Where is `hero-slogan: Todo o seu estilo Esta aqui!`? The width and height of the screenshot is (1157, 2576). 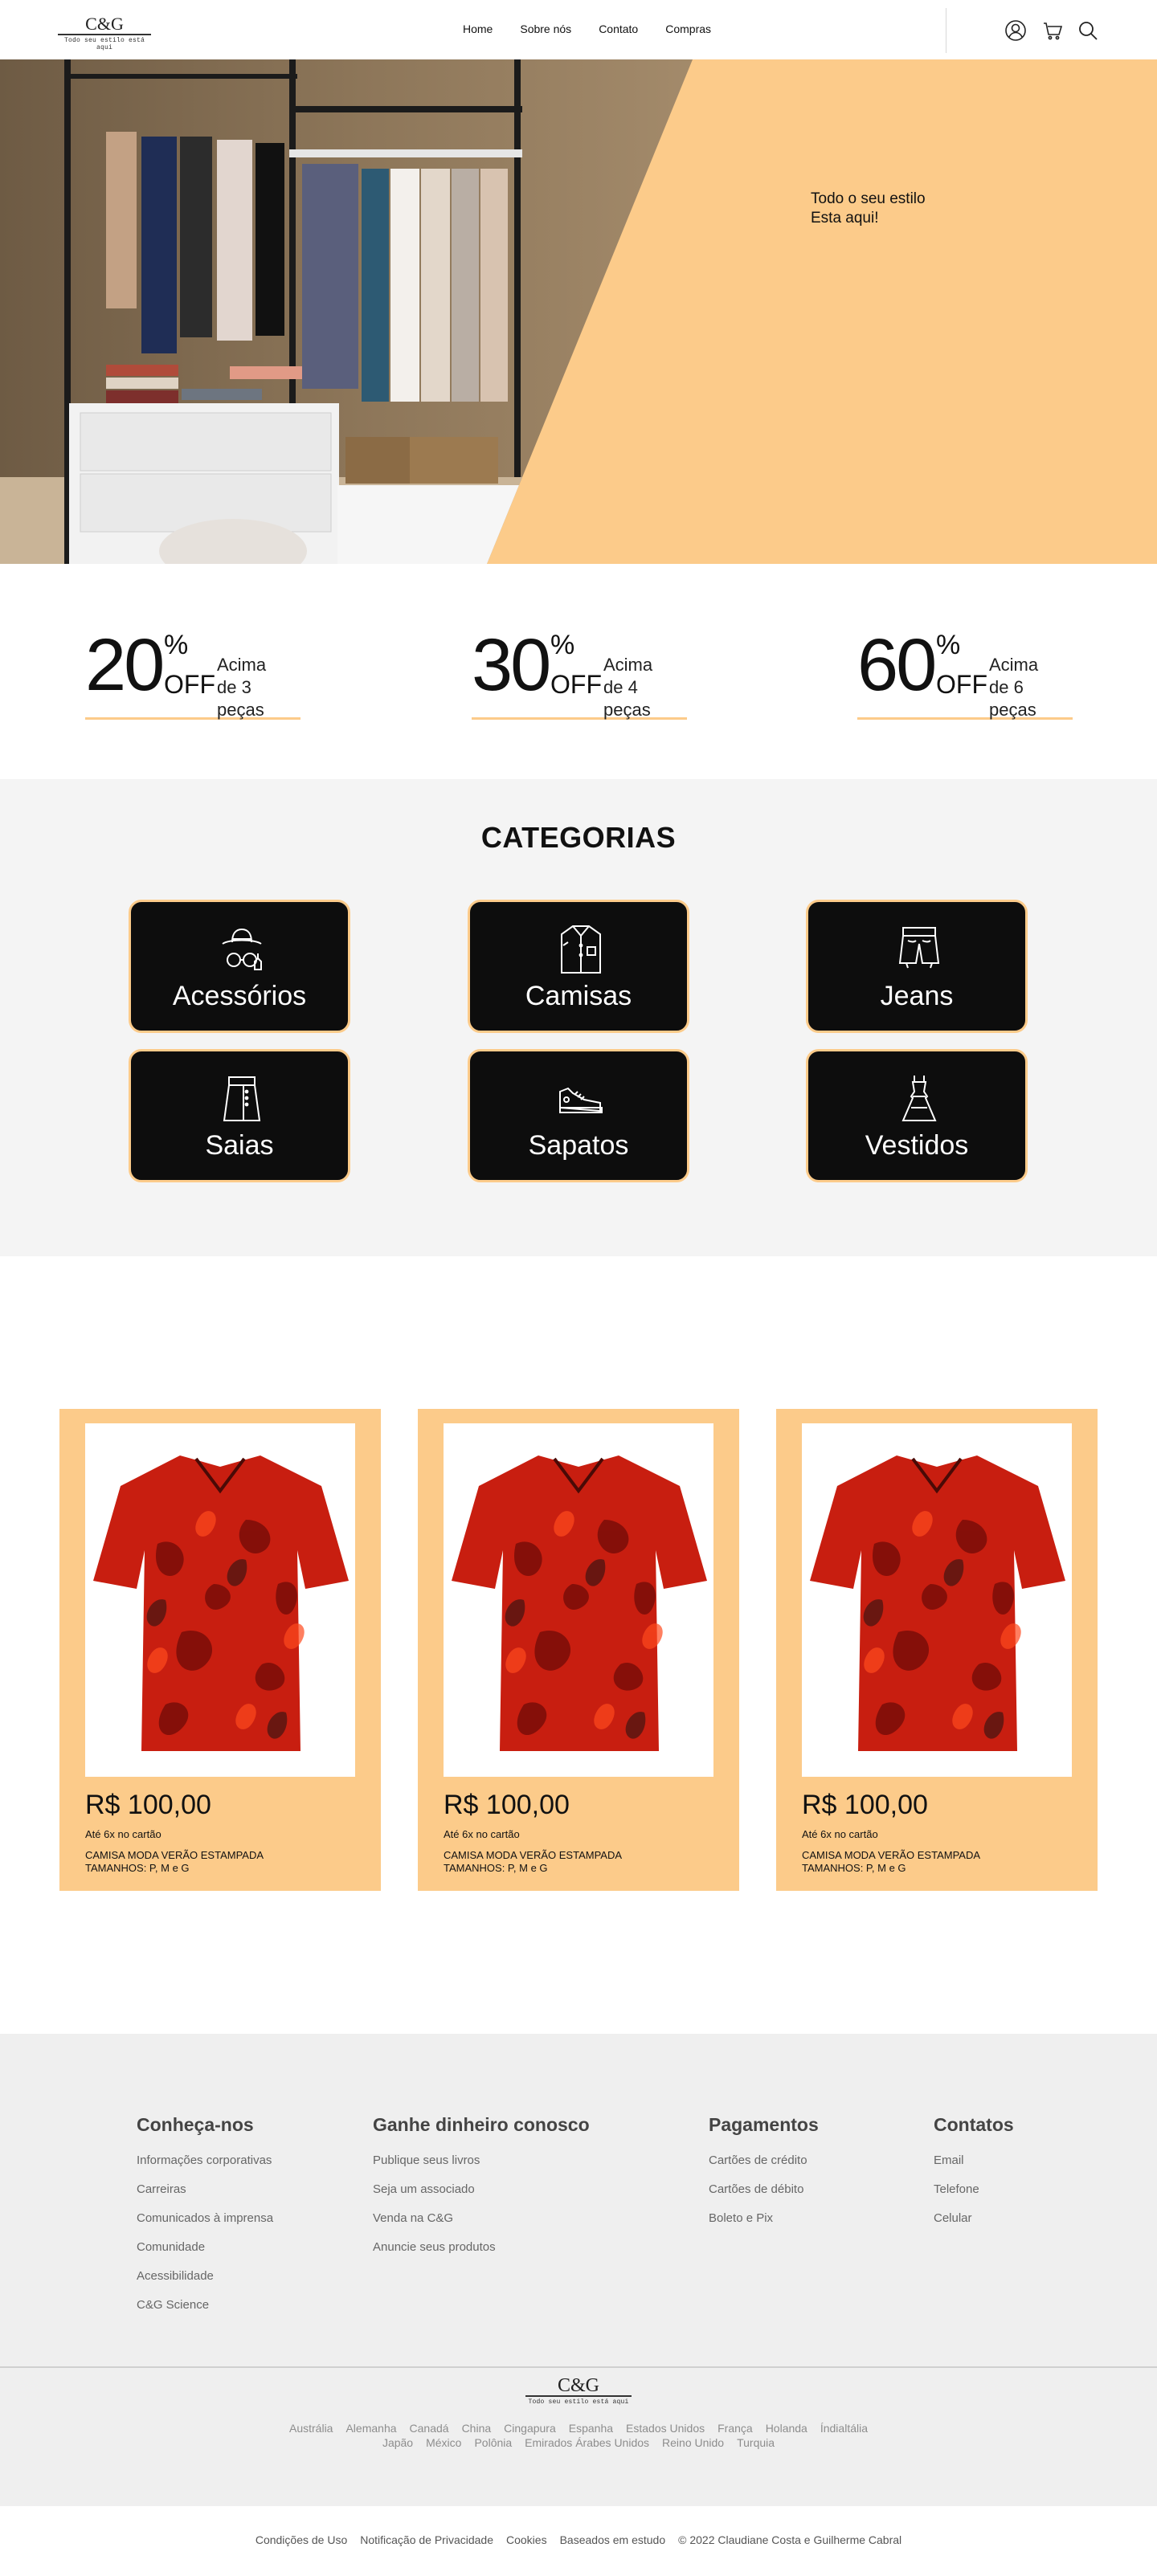 hero-slogan: Todo o seu estilo Esta aqui! is located at coordinates (868, 209).